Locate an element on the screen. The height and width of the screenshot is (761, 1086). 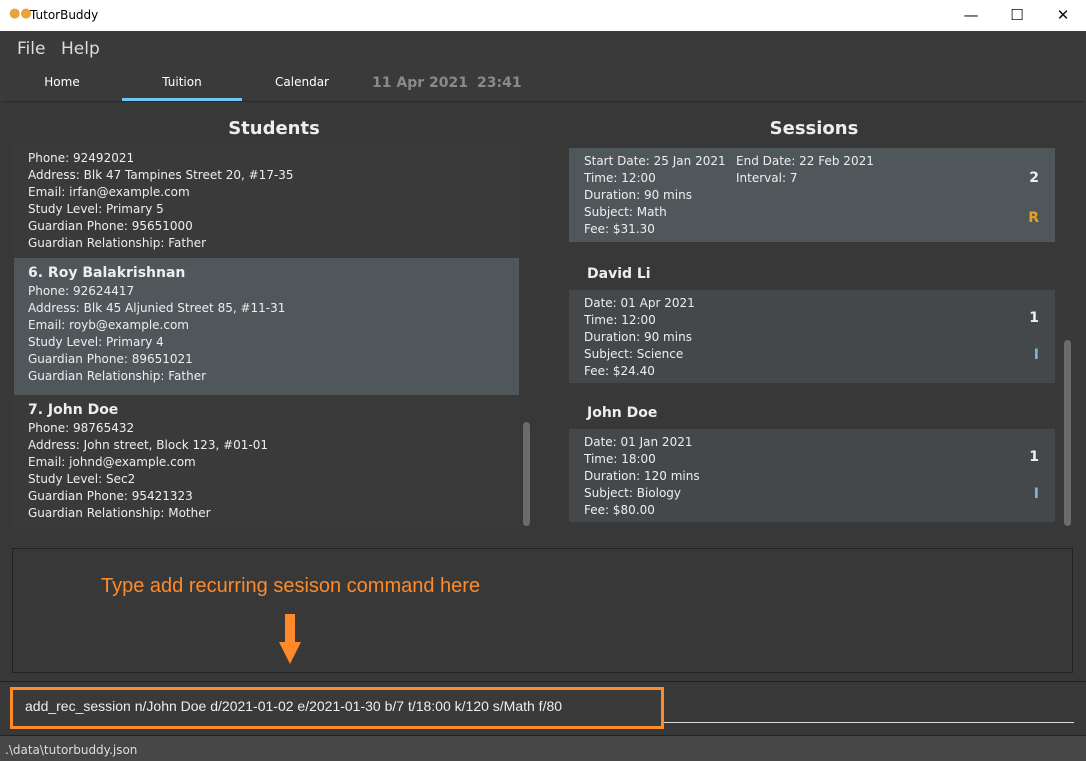
current-time: 23:41 is located at coordinates (499, 83).